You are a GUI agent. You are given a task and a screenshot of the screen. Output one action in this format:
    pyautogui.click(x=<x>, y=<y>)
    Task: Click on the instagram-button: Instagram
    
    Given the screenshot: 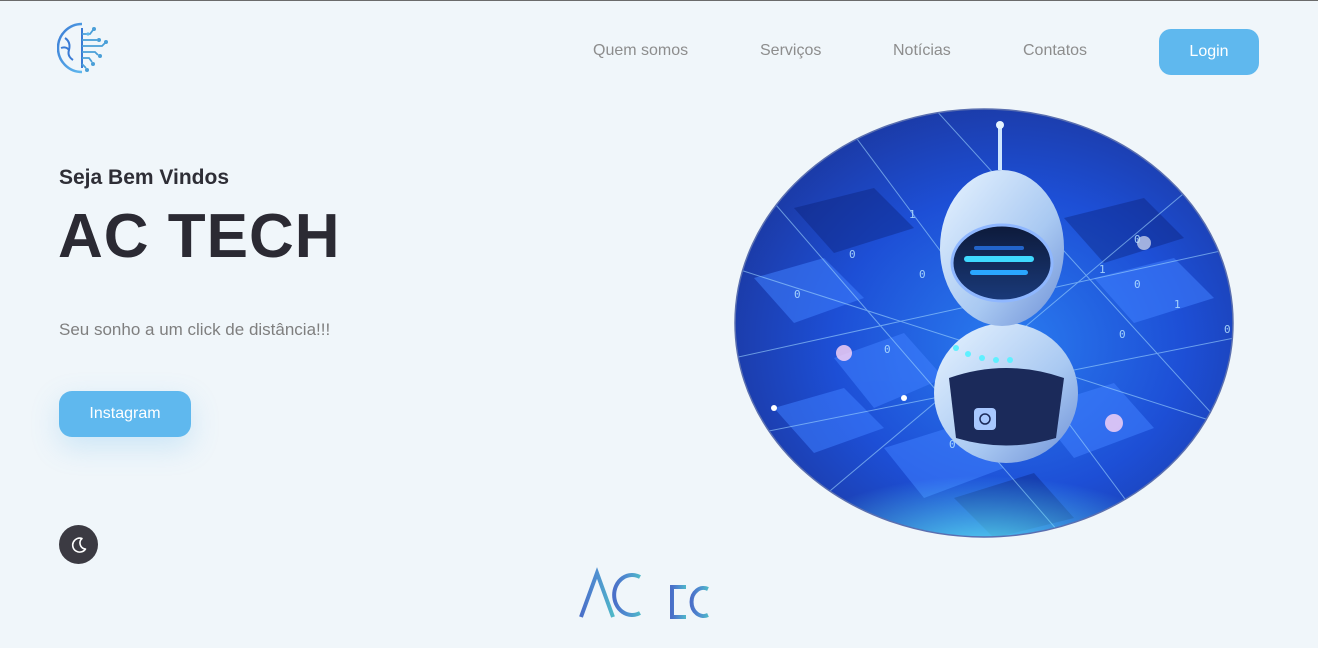 What is the action you would take?
    pyautogui.click(x=125, y=414)
    